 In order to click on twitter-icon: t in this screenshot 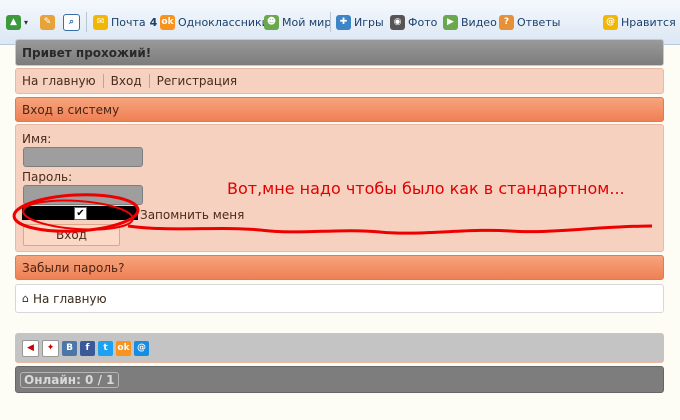, I will do `click(105, 348)`.